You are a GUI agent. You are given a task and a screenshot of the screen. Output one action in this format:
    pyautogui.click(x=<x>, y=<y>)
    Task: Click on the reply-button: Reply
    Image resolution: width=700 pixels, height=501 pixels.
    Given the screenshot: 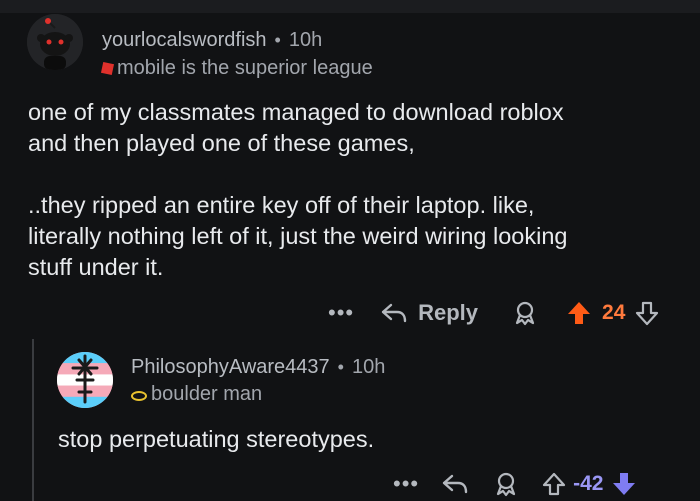 What is the action you would take?
    pyautogui.click(x=429, y=313)
    